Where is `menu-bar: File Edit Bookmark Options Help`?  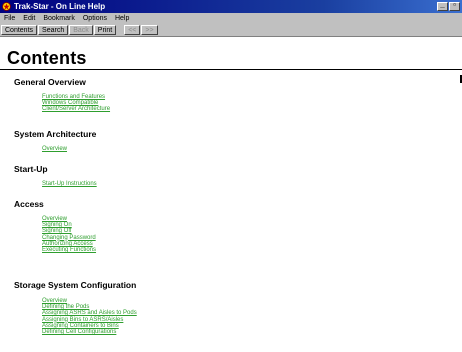 menu-bar: File Edit Bookmark Options Help is located at coordinates (231, 18).